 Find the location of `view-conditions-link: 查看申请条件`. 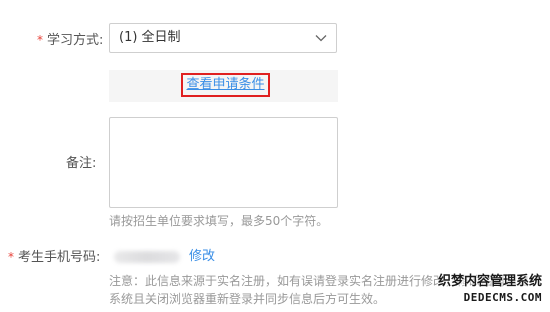

view-conditions-link: 查看申请条件 is located at coordinates (225, 85).